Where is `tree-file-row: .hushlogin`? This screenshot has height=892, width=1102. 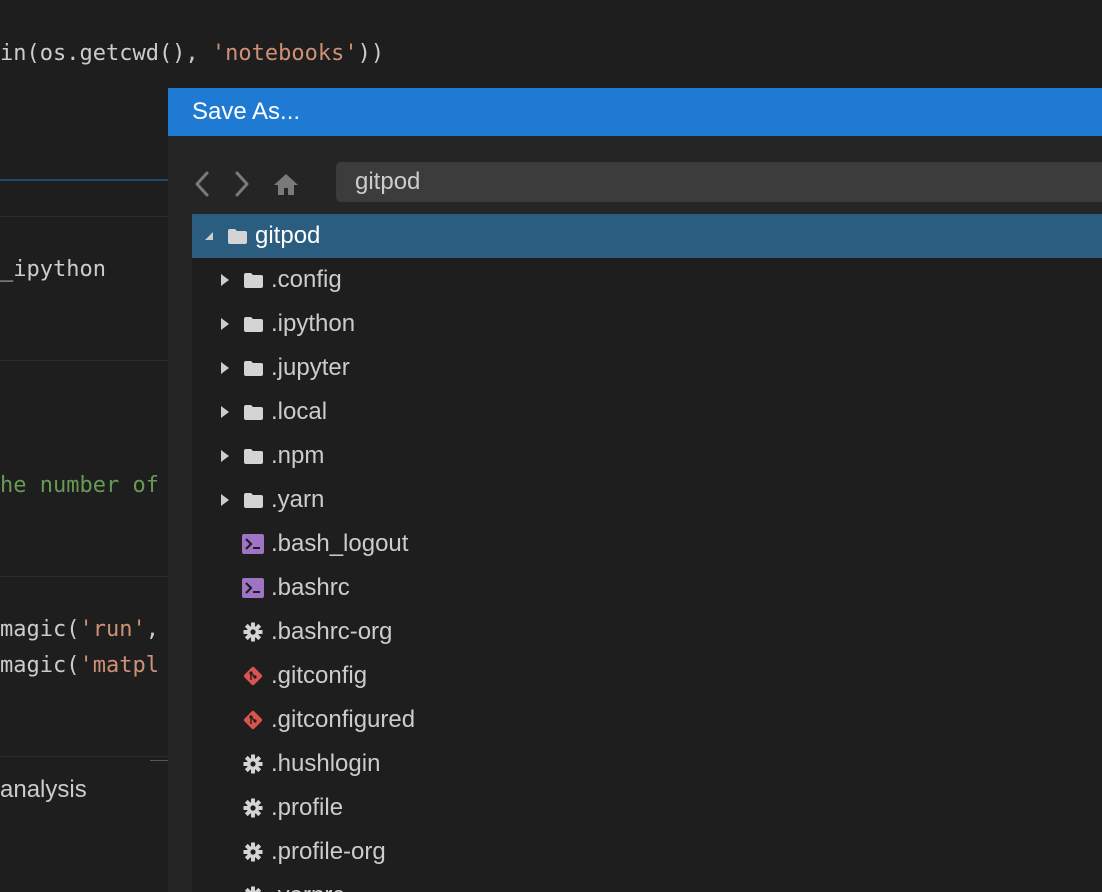
tree-file-row: .hushlogin is located at coordinates (647, 764).